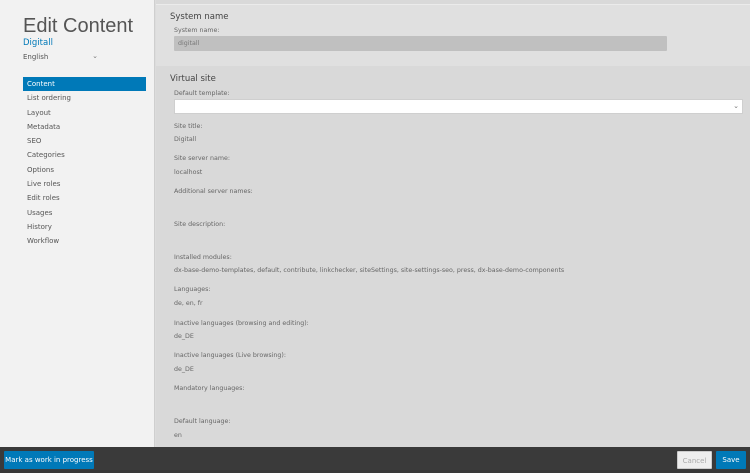 The image size is (750, 473). Describe the element at coordinates (84, 198) in the screenshot. I see `sidebar-item-edit-roles: Edit roles` at that location.